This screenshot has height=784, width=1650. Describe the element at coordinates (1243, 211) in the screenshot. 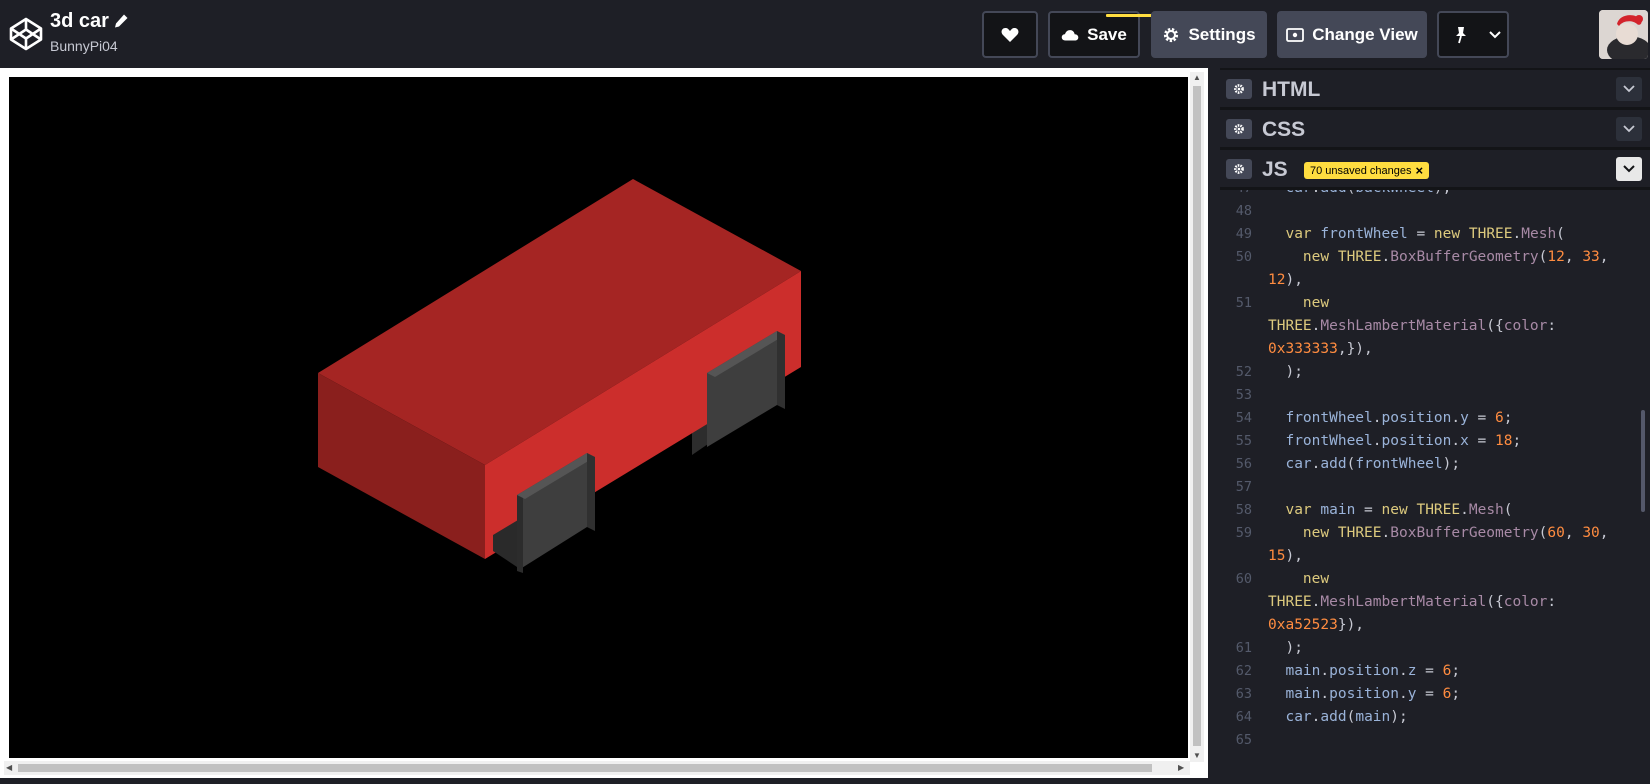

I see `line-number: 48` at that location.